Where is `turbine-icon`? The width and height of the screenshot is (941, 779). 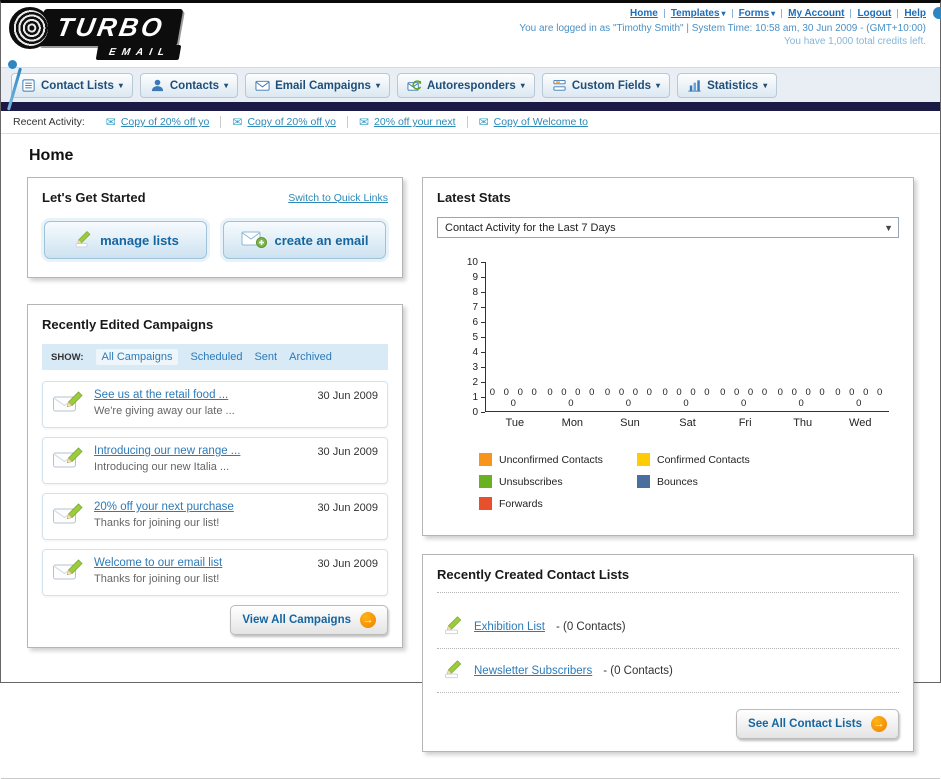 turbine-icon is located at coordinates (30, 28).